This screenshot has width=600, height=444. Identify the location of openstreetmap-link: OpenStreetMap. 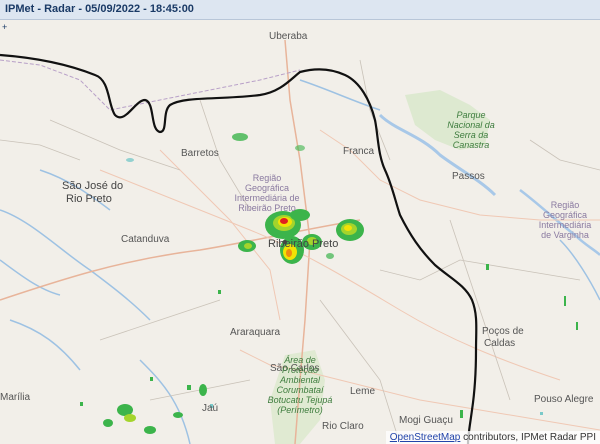
(425, 437).